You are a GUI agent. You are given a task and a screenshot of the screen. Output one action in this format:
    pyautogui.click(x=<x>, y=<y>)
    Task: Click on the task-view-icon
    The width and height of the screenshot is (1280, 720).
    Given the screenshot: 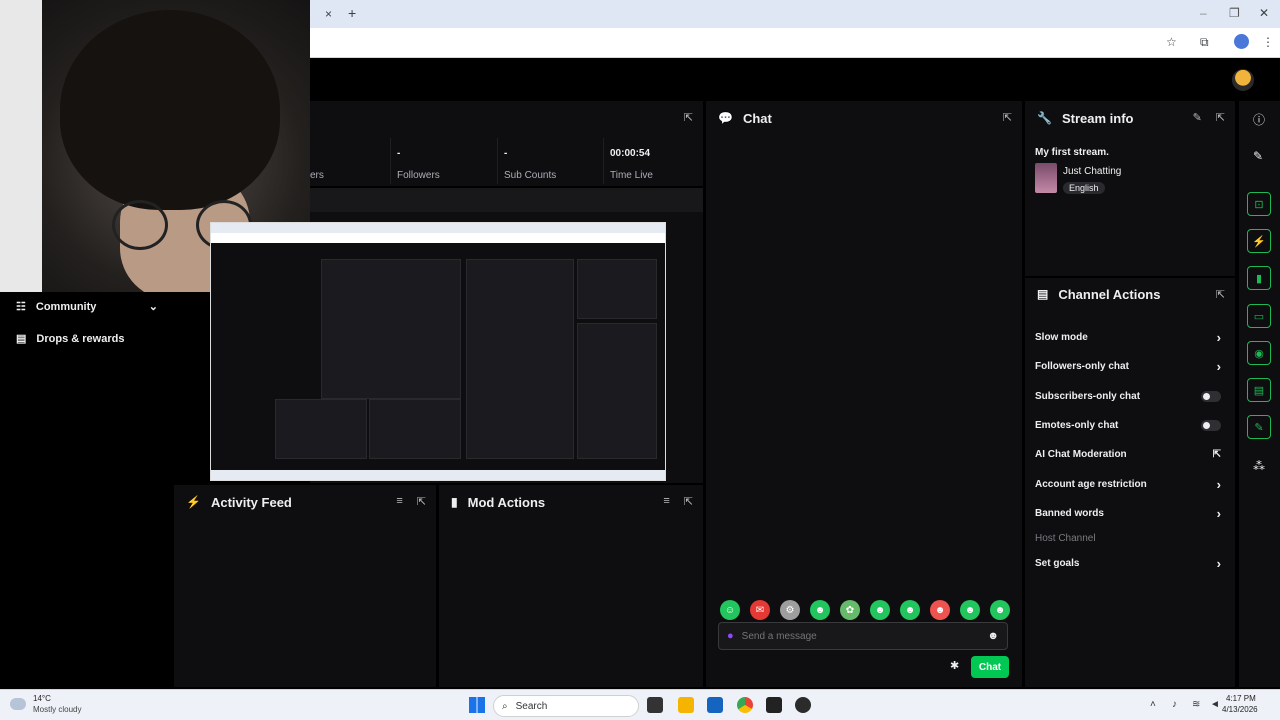 What is the action you would take?
    pyautogui.click(x=655, y=705)
    